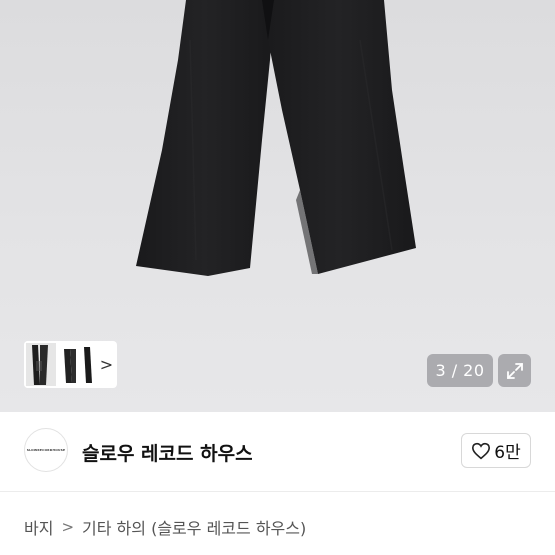 This screenshot has width=555, height=555. What do you see at coordinates (84, 552) in the screenshot?
I see `cut-off-content` at bounding box center [84, 552].